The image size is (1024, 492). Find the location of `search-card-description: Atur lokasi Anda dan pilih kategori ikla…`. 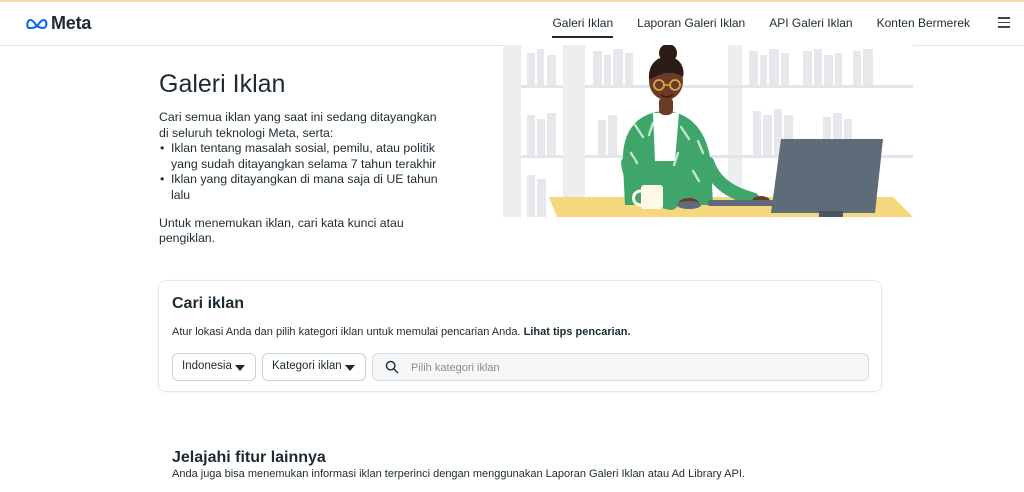

search-card-description: Atur lokasi Anda dan pilih kategori ikla… is located at coordinates (401, 332).